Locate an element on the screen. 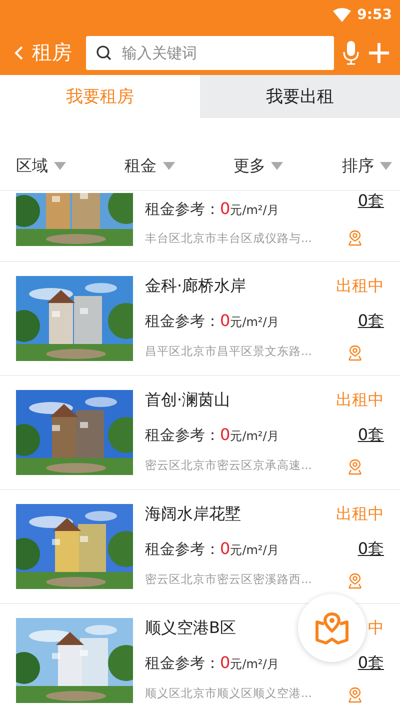 The width and height of the screenshot is (400, 710). filter-dropdown: 区域 is located at coordinates (41, 166).